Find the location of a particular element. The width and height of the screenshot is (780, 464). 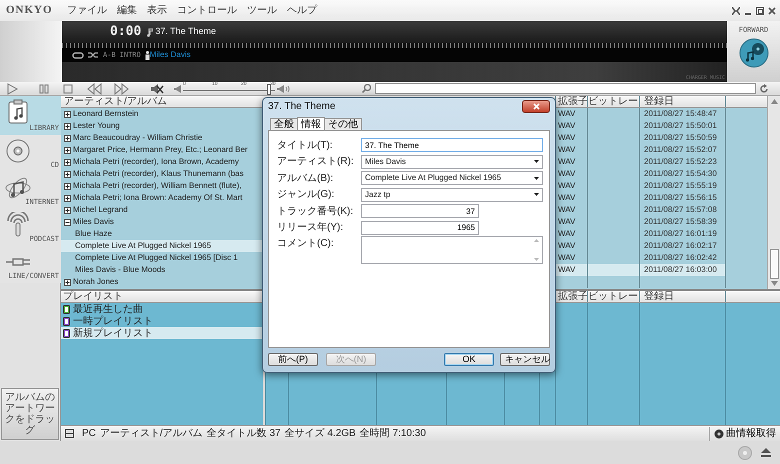

volume-thumb is located at coordinates (268, 89).